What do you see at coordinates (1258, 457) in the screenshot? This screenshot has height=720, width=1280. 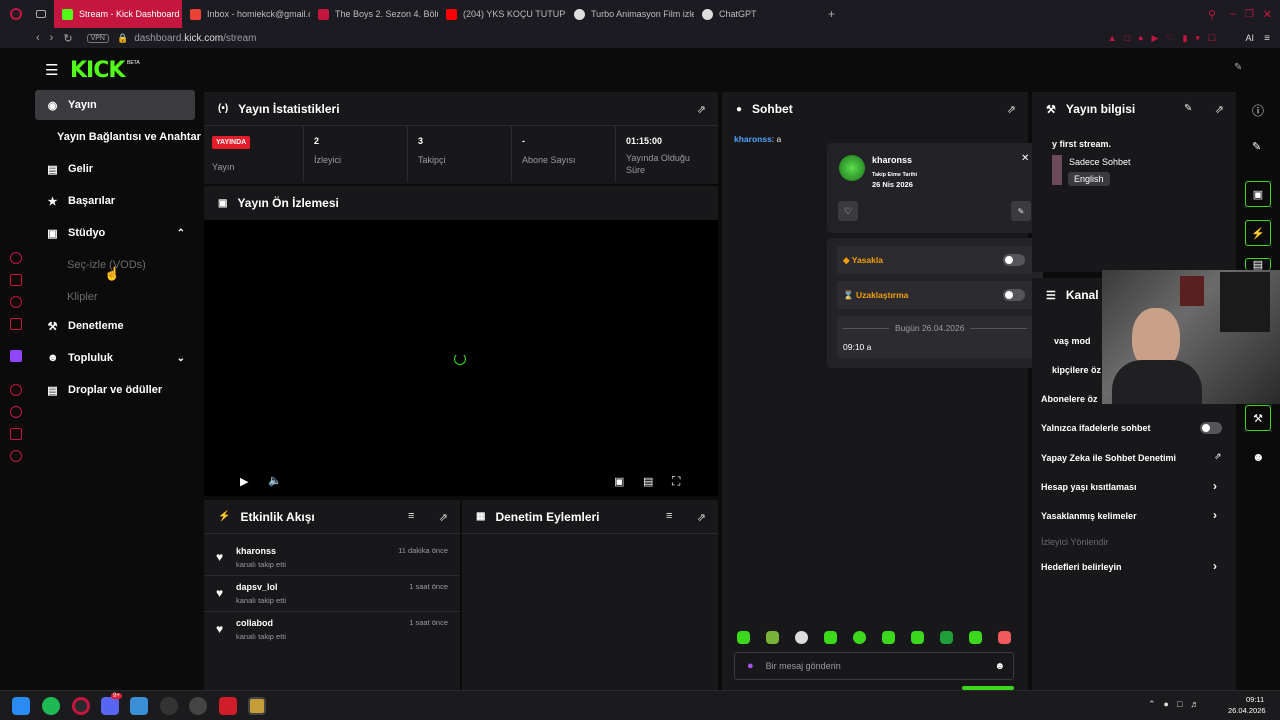 I see `community-icon: ☻` at bounding box center [1258, 457].